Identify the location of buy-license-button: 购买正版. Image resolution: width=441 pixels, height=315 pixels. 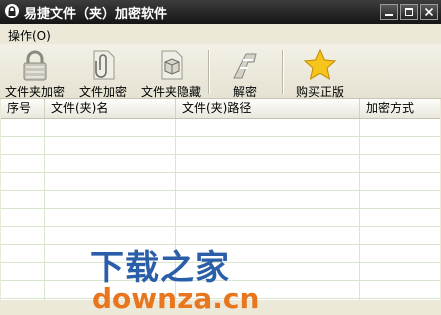
(320, 73).